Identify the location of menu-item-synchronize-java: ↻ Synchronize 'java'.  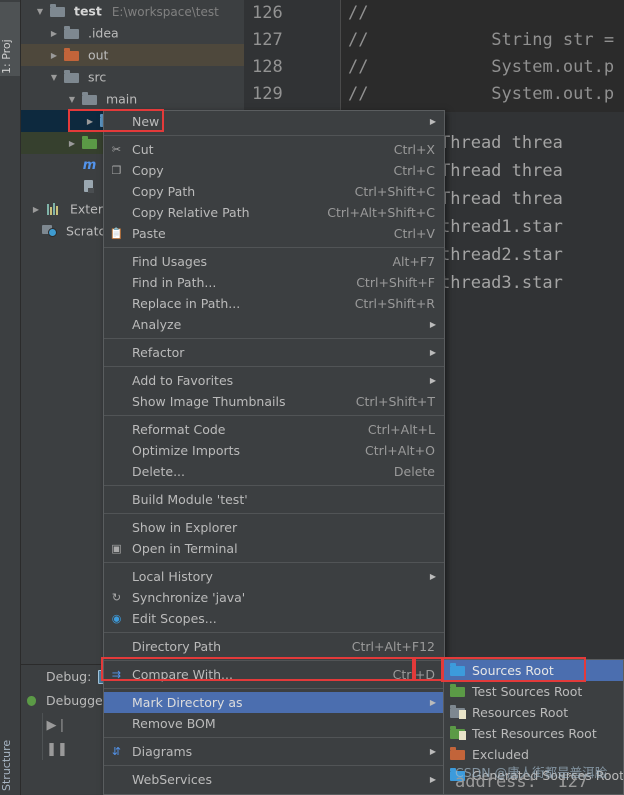
(274, 597).